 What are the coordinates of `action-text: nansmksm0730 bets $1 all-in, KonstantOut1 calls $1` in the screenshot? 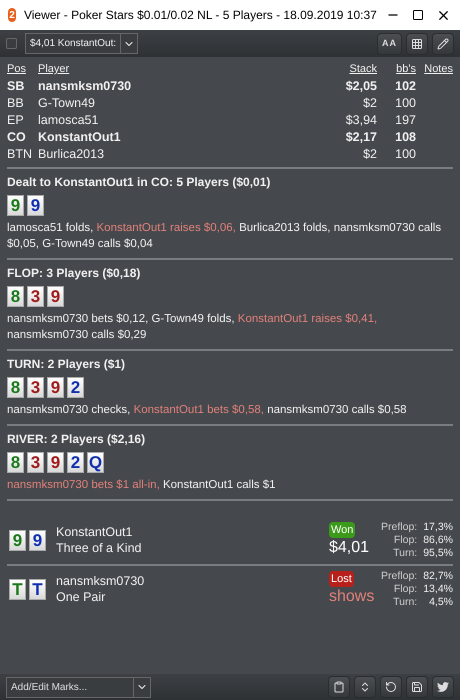 It's located at (141, 485).